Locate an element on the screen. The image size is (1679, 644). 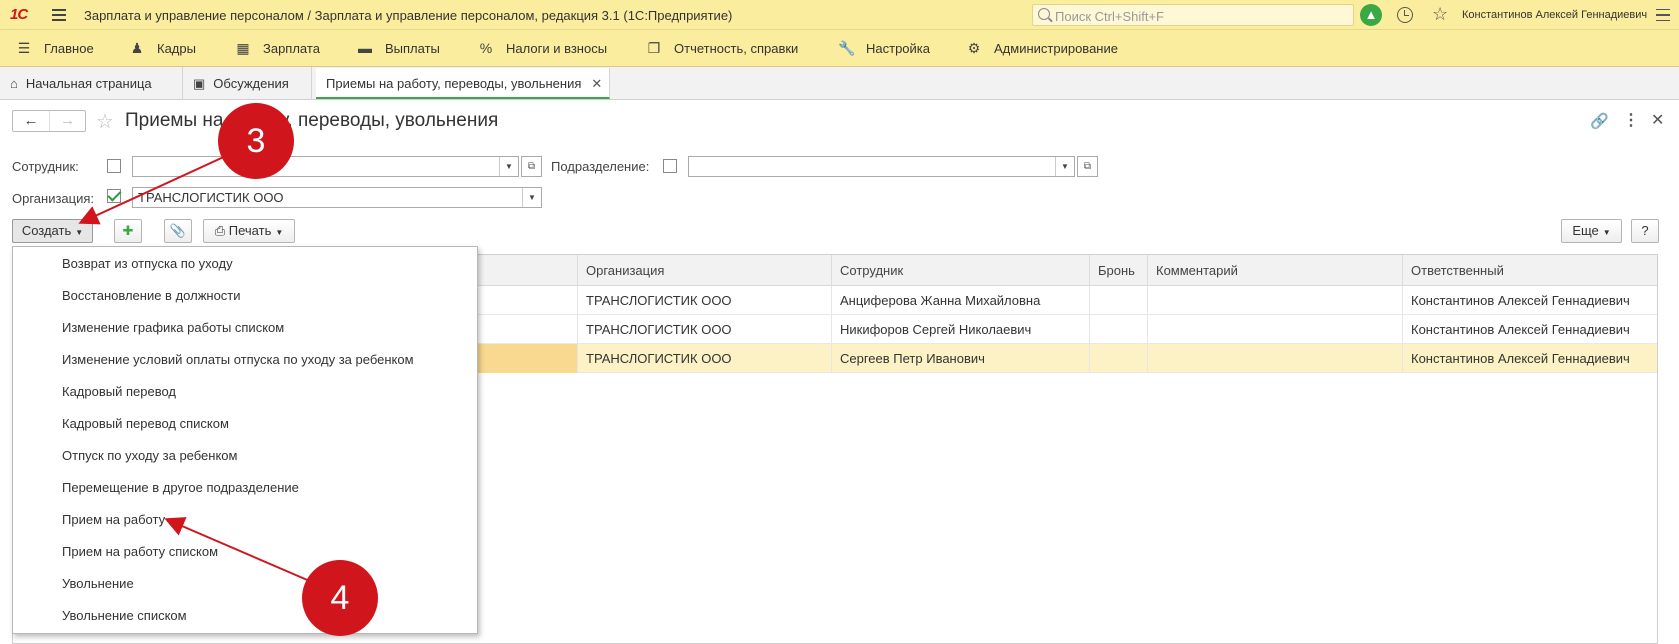
user-name: Константинов Алексей Геннадиевич is located at coordinates (1554, 15).